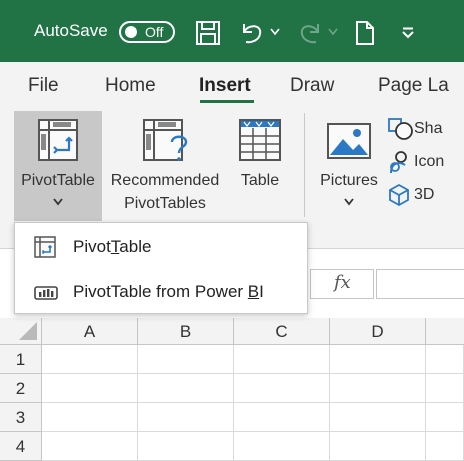 The width and height of the screenshot is (464, 461). I want to click on toggle-knob, so click(131, 32).